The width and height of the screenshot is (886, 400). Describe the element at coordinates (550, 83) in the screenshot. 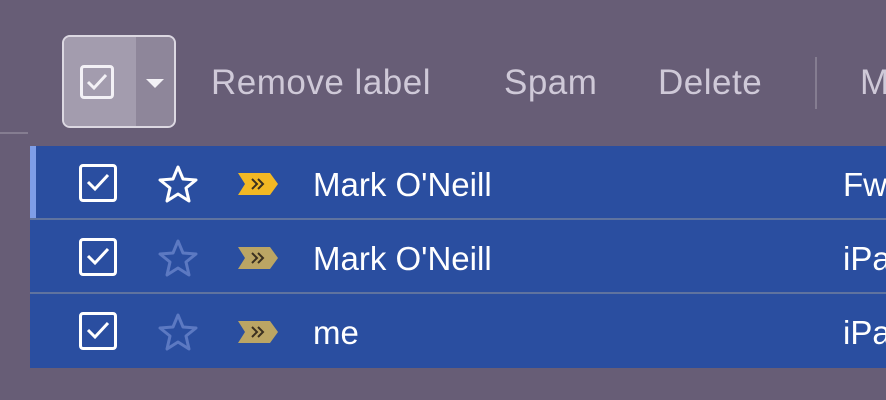

I see `spam-button: Spam` at that location.